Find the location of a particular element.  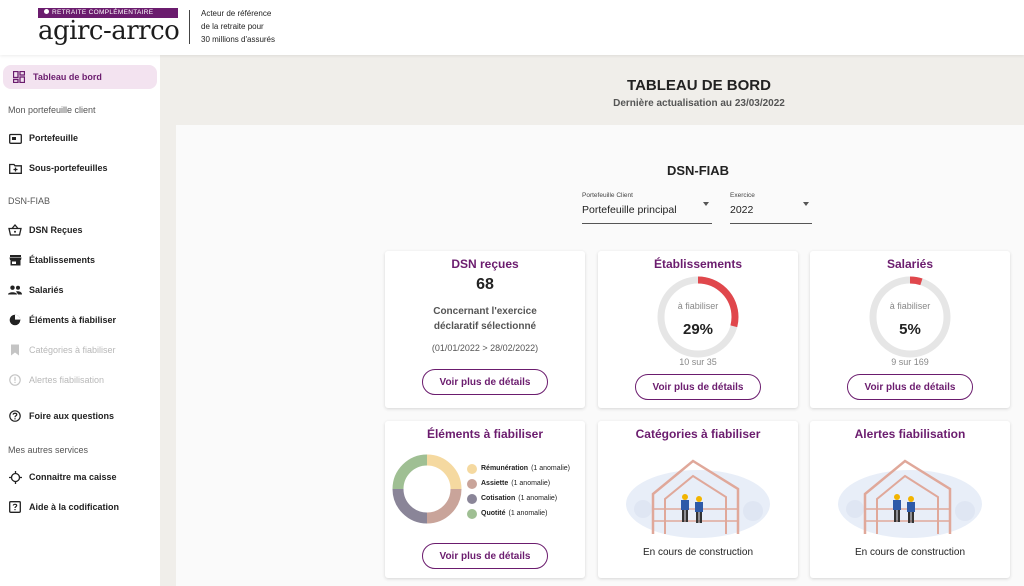

card-title: DSN reçues is located at coordinates (485, 264).